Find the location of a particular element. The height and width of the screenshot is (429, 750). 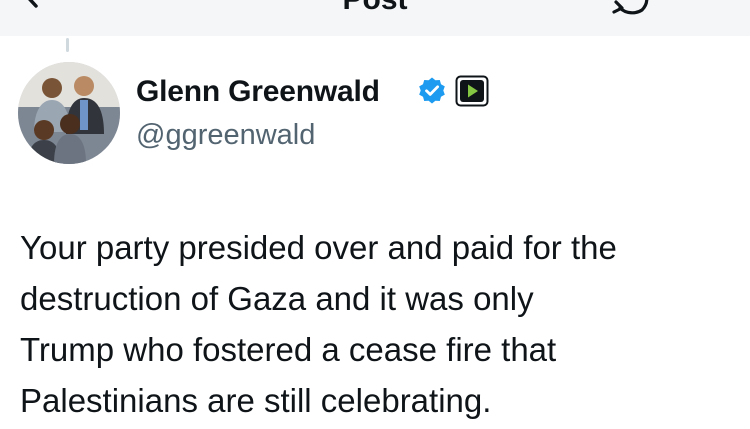

post-text-line: Palestinians are still celebrating. is located at coordinates (256, 400).